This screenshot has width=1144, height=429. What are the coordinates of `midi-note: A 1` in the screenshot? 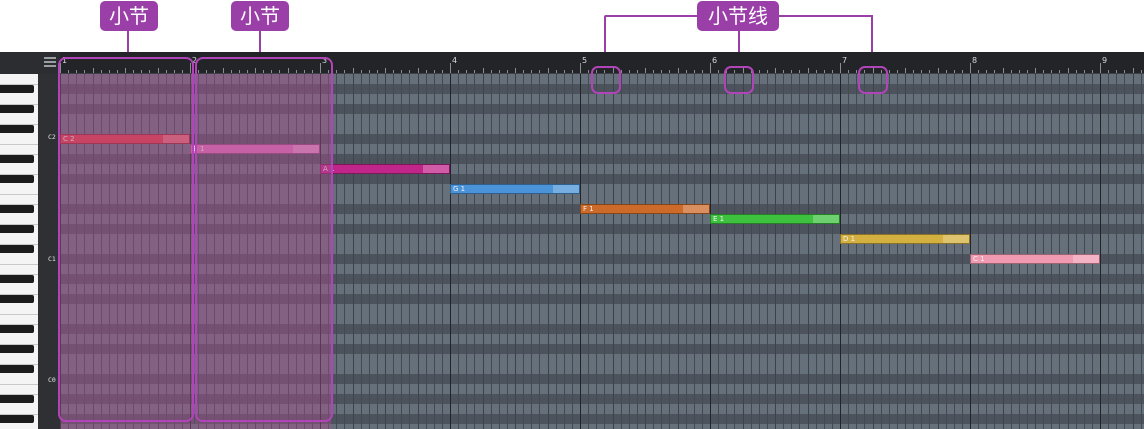 It's located at (385, 169).